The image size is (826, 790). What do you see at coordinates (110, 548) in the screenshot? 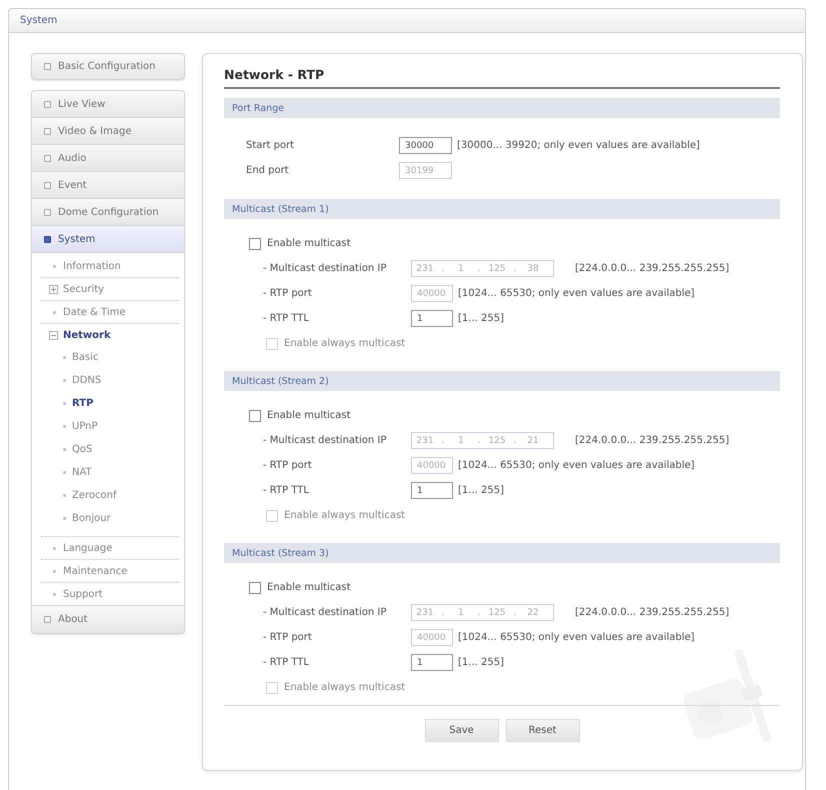
I see `nav-subitem: Language` at bounding box center [110, 548].